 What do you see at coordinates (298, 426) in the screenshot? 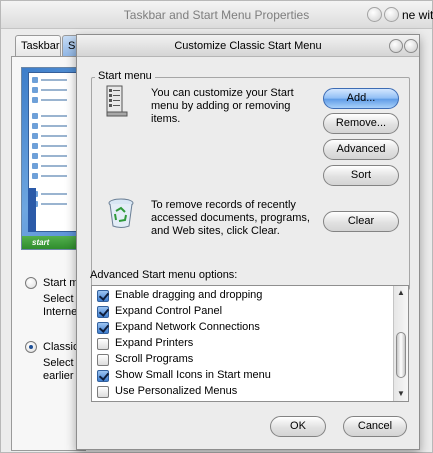
I see `ok-button: OK` at bounding box center [298, 426].